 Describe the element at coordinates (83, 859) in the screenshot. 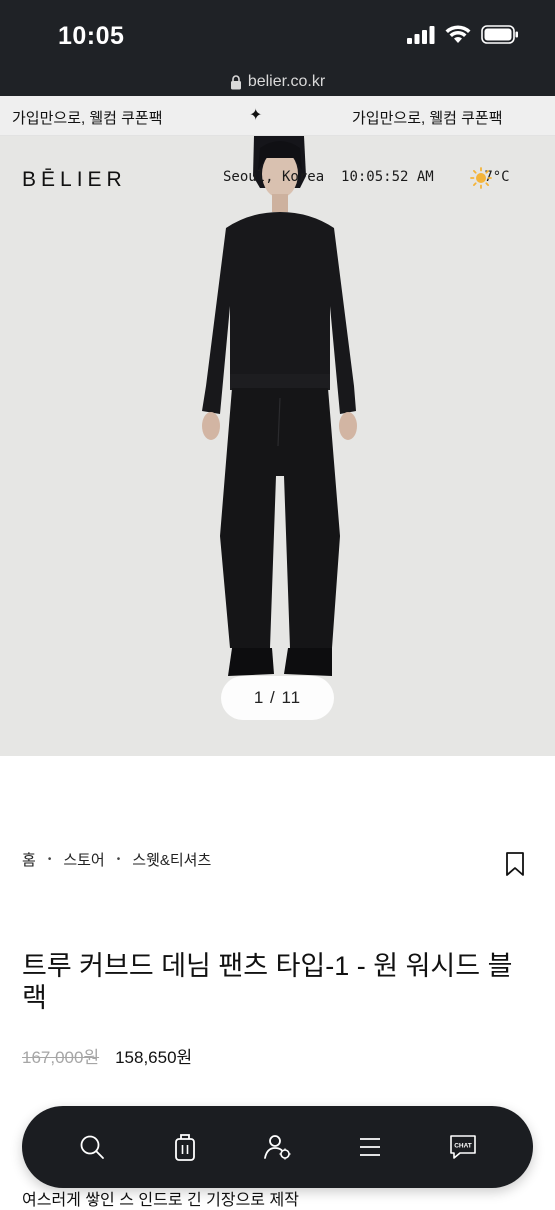

I see `breadcrumb-store: 스토어` at that location.